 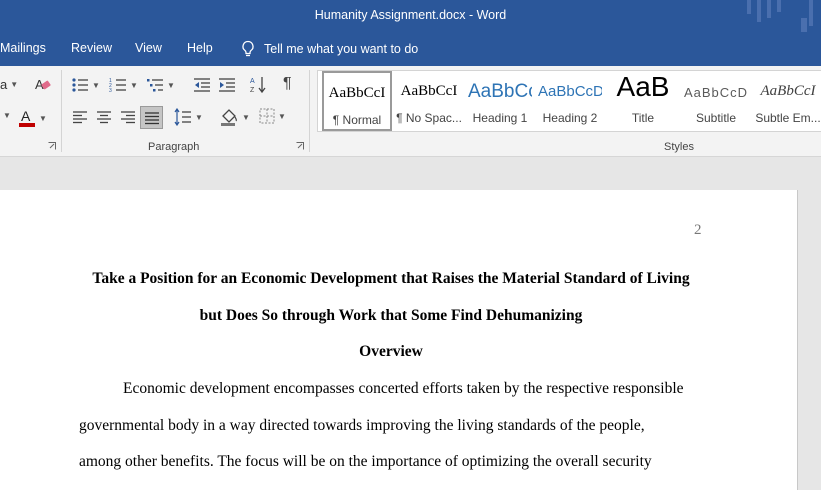 I want to click on sort-button: A Z, so click(x=258, y=85).